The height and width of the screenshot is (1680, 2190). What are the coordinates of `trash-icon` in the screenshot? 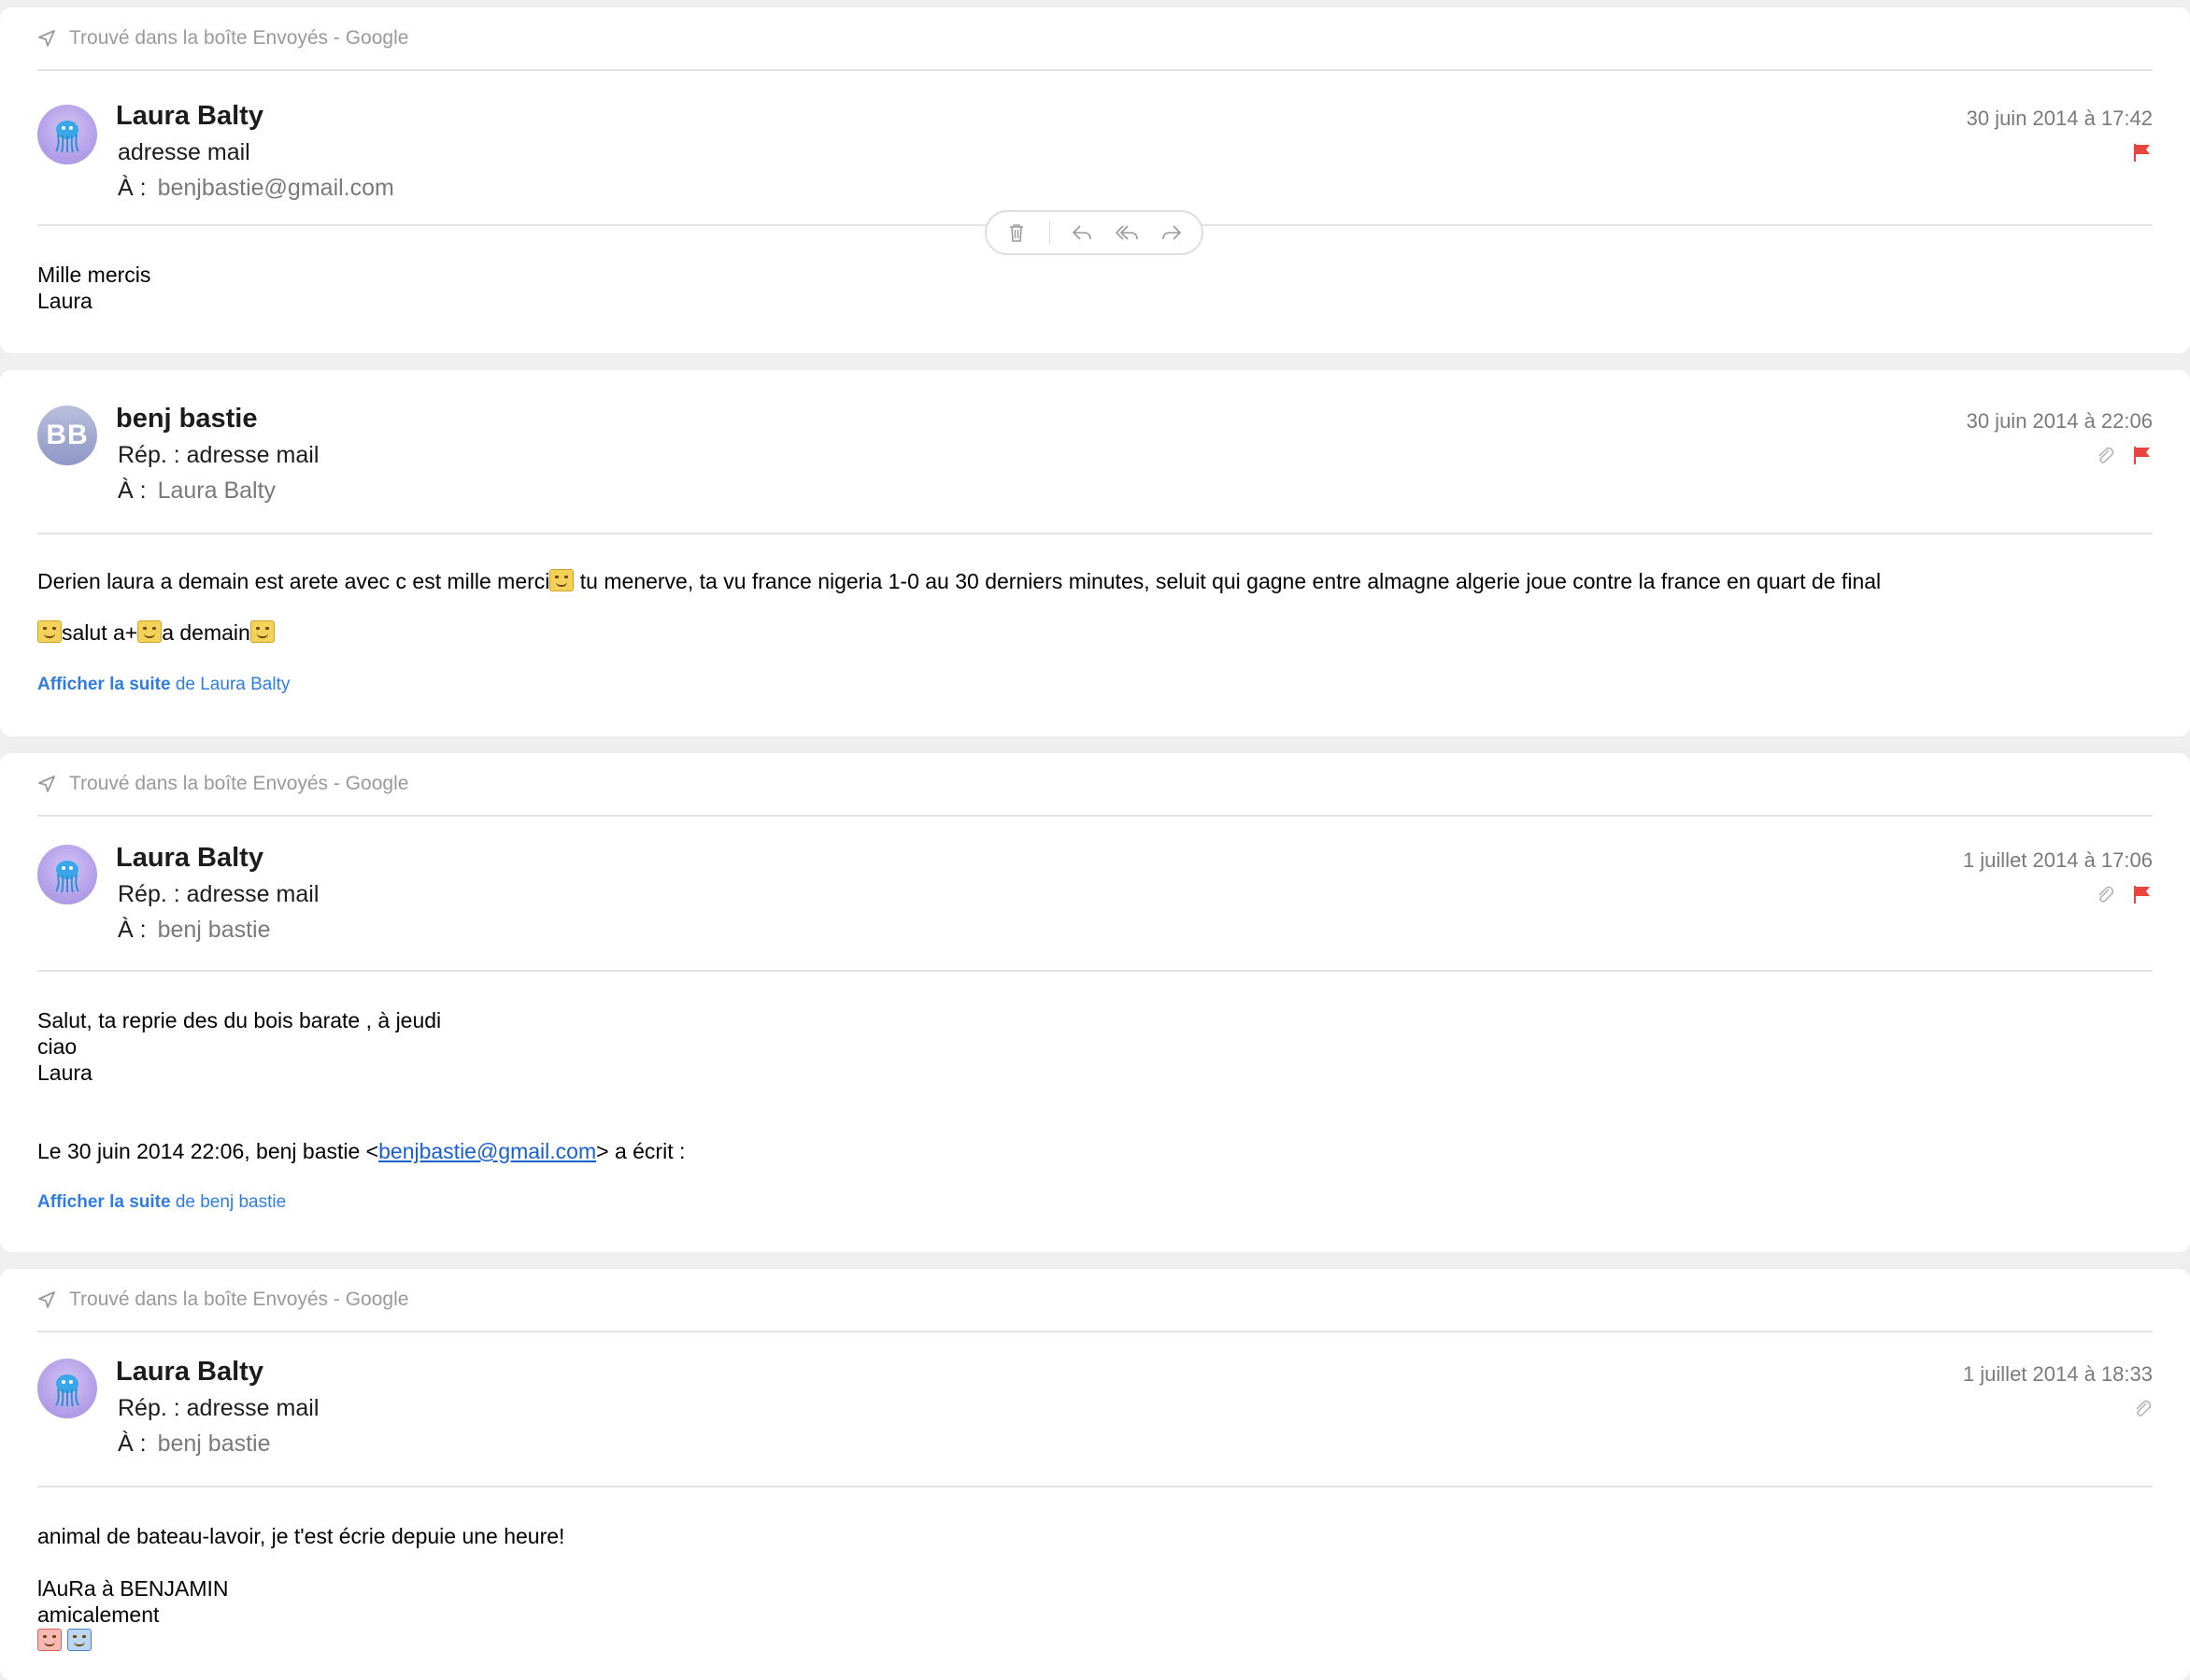 It's located at (1016, 233).